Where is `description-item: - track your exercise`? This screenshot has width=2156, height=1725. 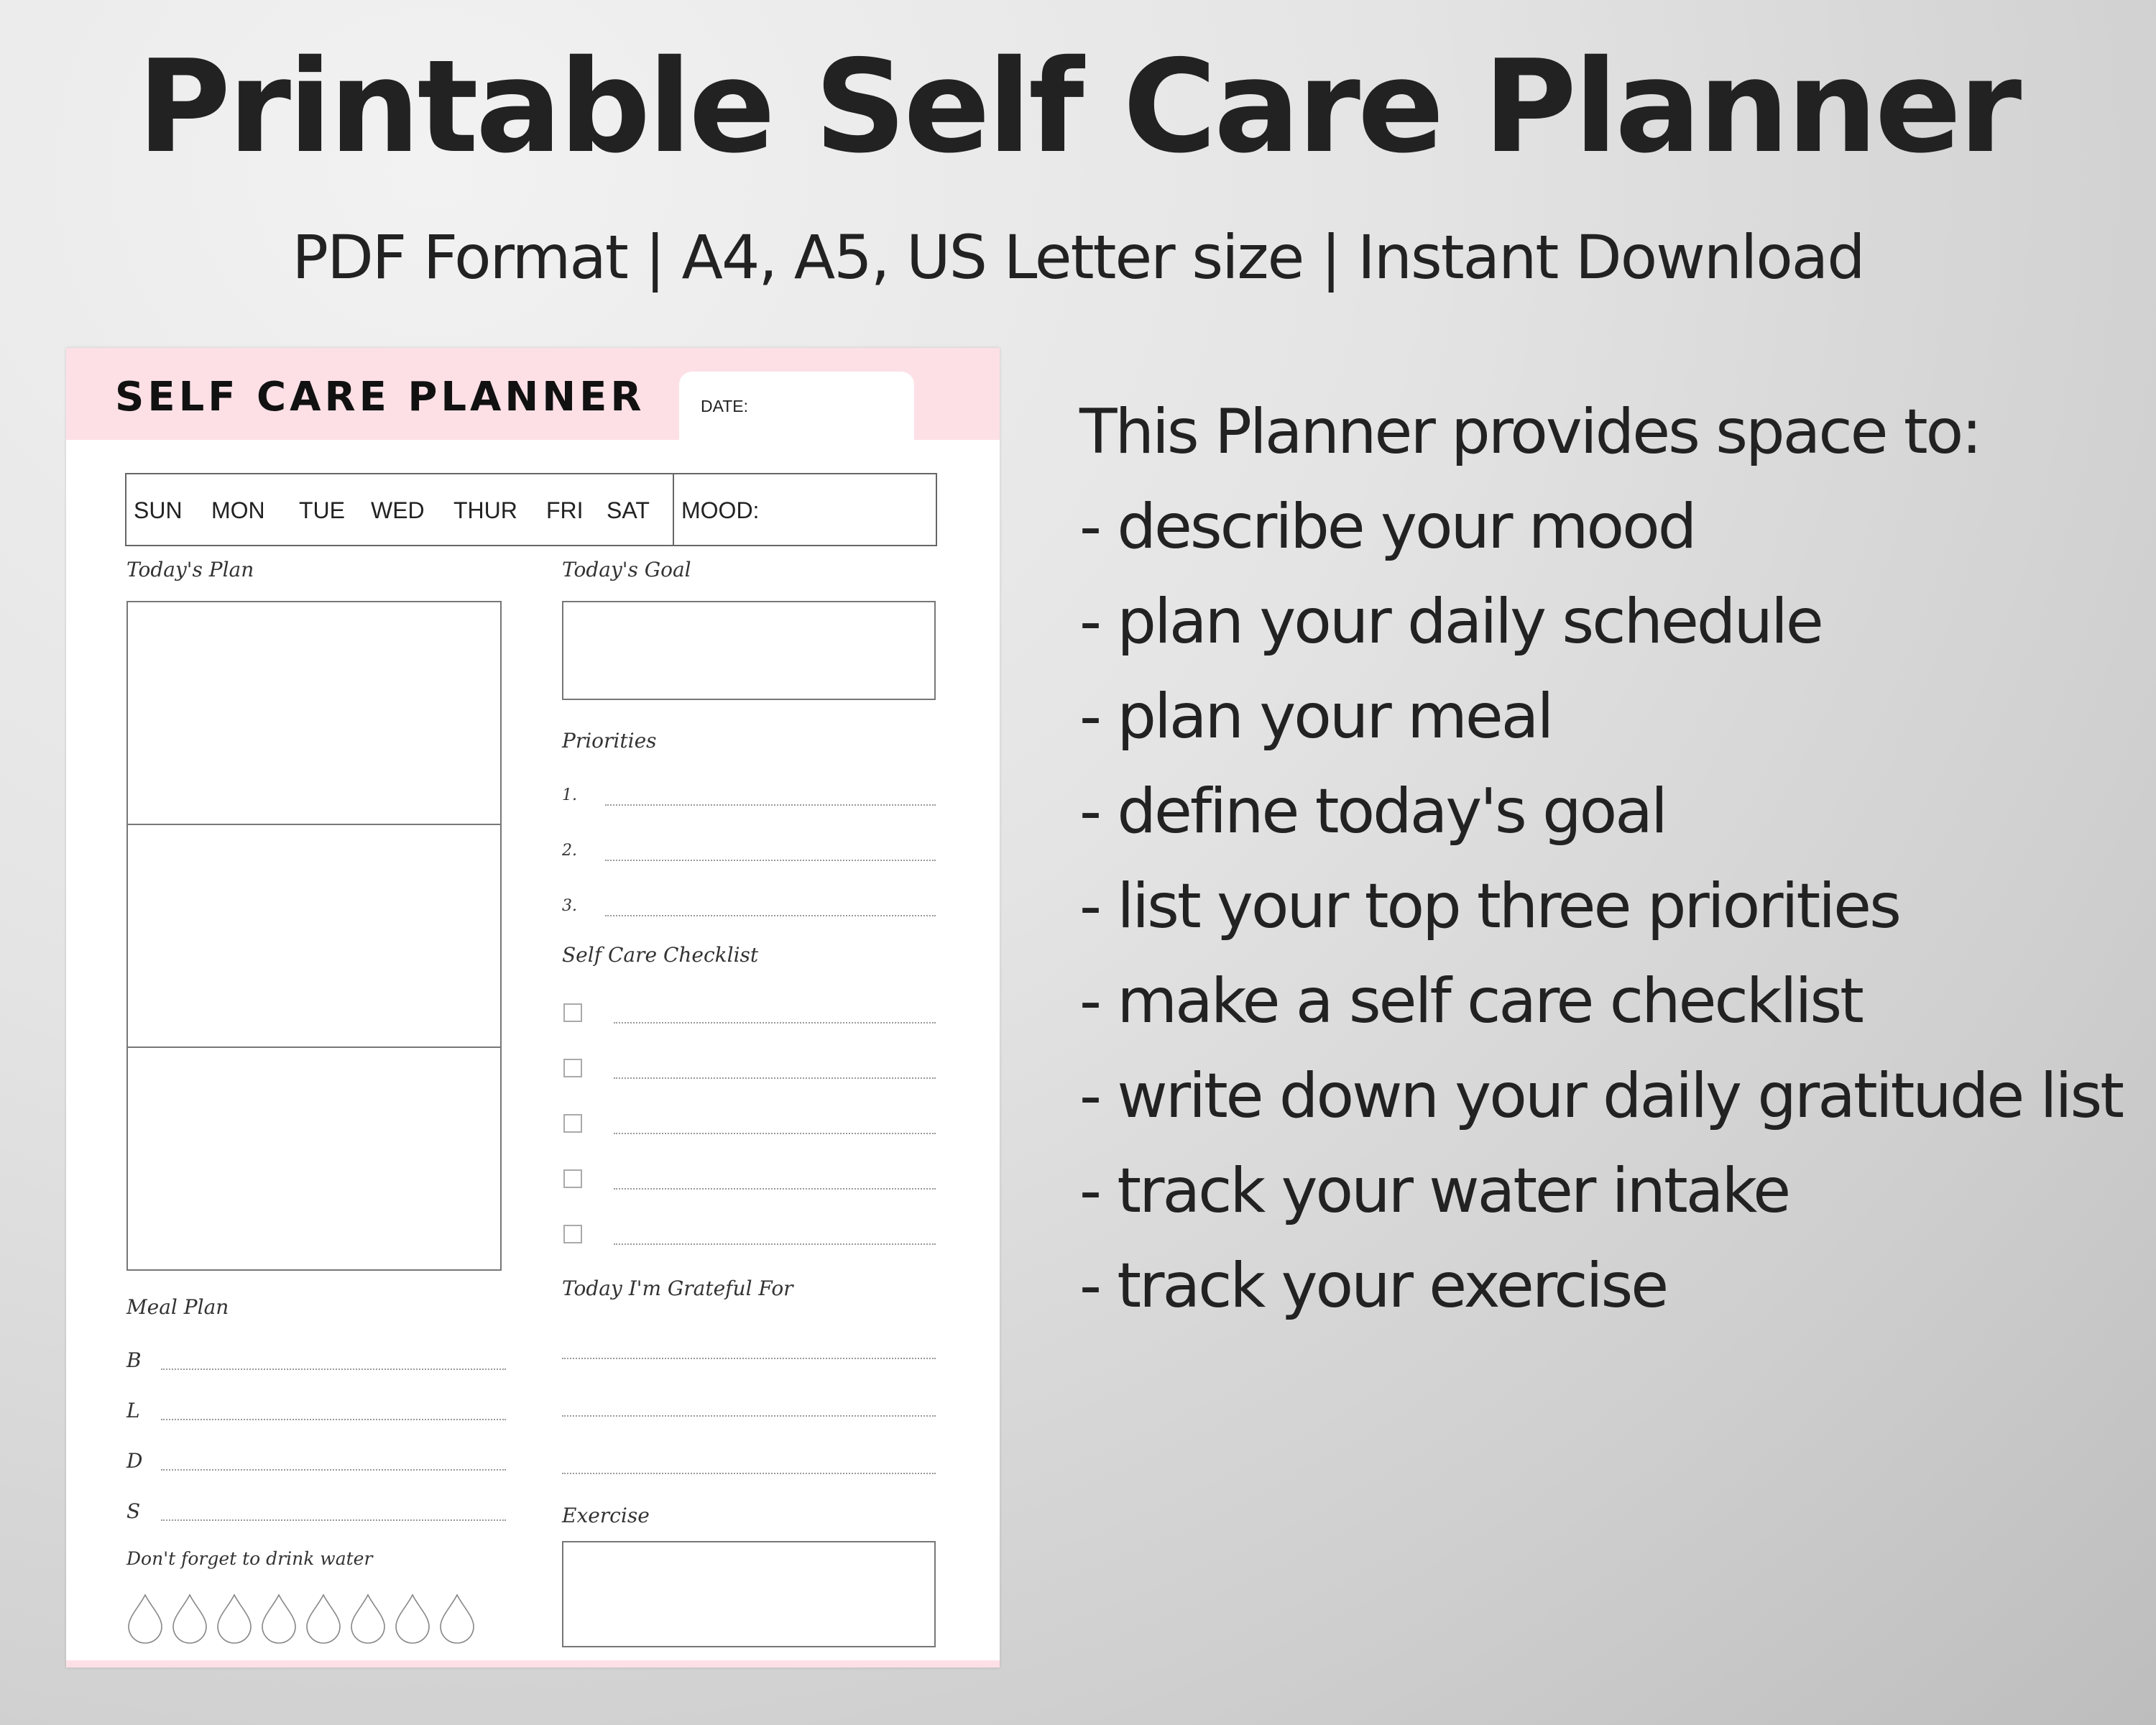 description-item: - track your exercise is located at coordinates (1374, 1286).